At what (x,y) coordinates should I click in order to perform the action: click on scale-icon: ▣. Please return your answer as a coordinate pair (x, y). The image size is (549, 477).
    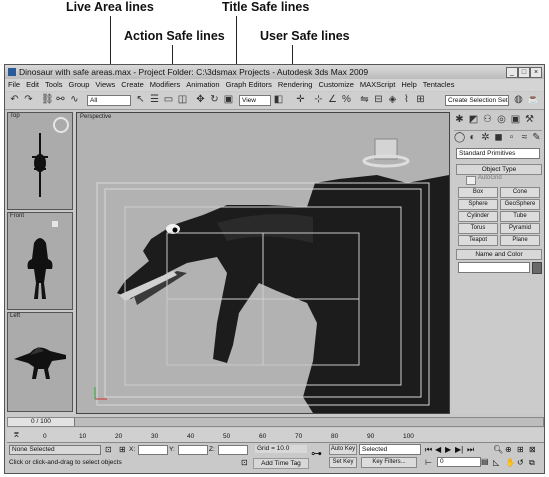
    Looking at the image, I should click on (228, 99).